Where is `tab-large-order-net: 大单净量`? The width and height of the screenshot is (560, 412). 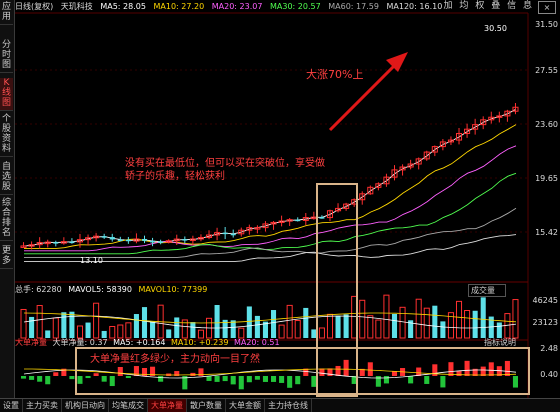 tab-large-order-net: 大单净量 is located at coordinates (167, 405).